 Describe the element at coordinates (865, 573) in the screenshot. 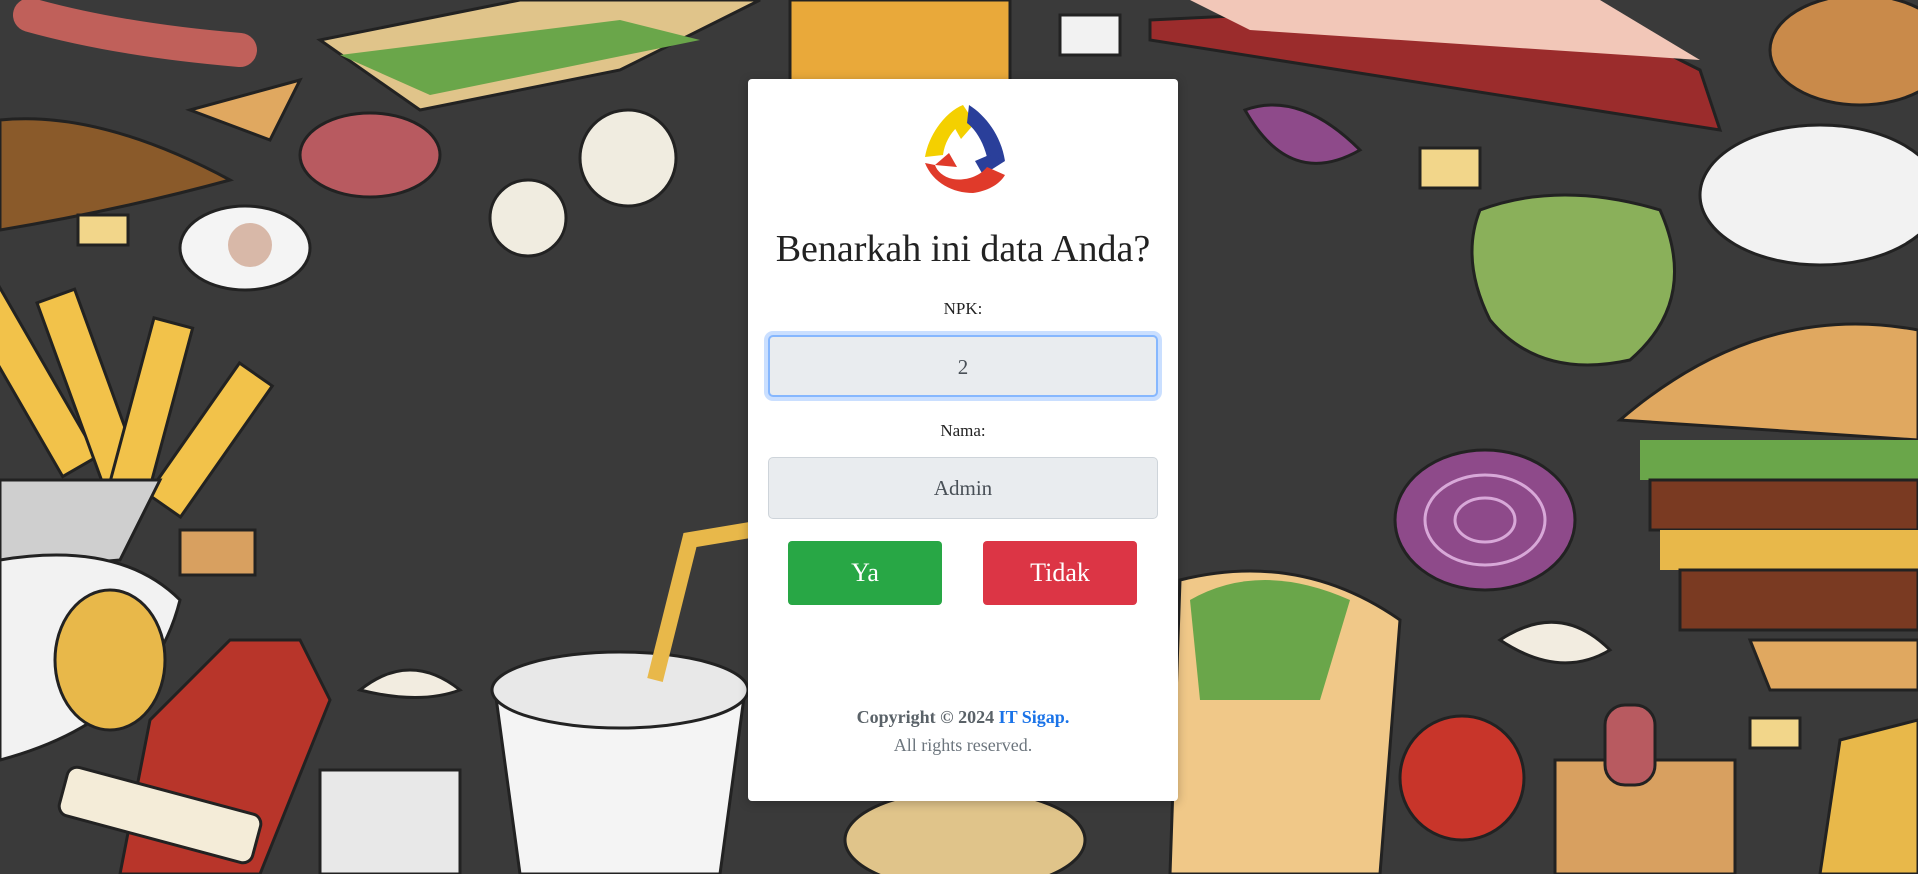

I see `yes-button: Ya` at that location.